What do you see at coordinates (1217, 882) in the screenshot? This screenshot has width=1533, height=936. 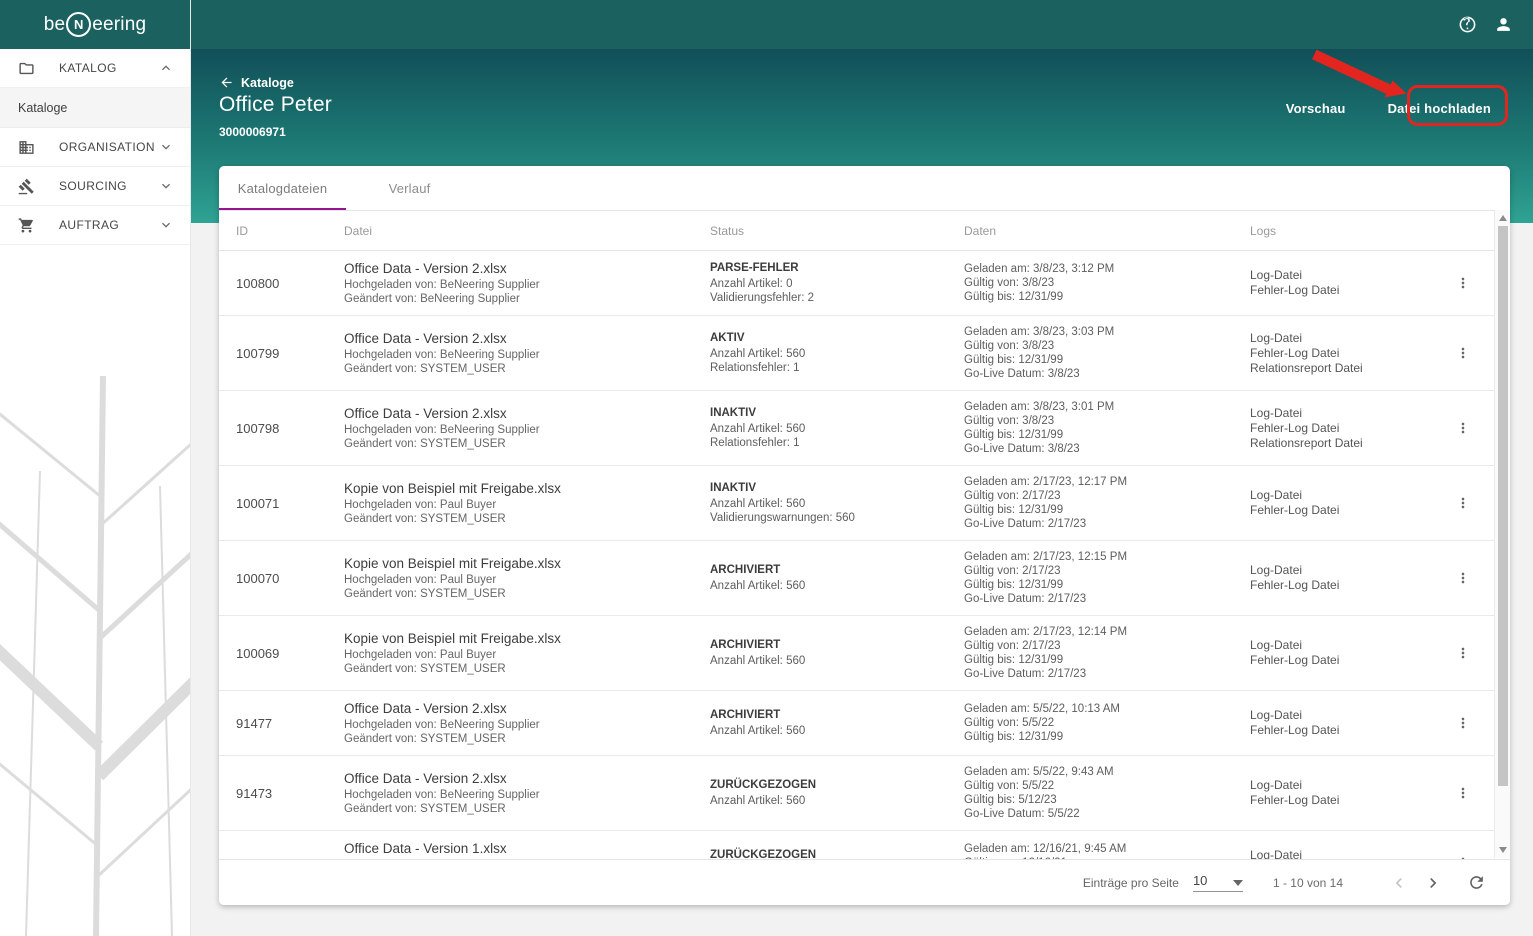 I see `per-page-select: 10` at bounding box center [1217, 882].